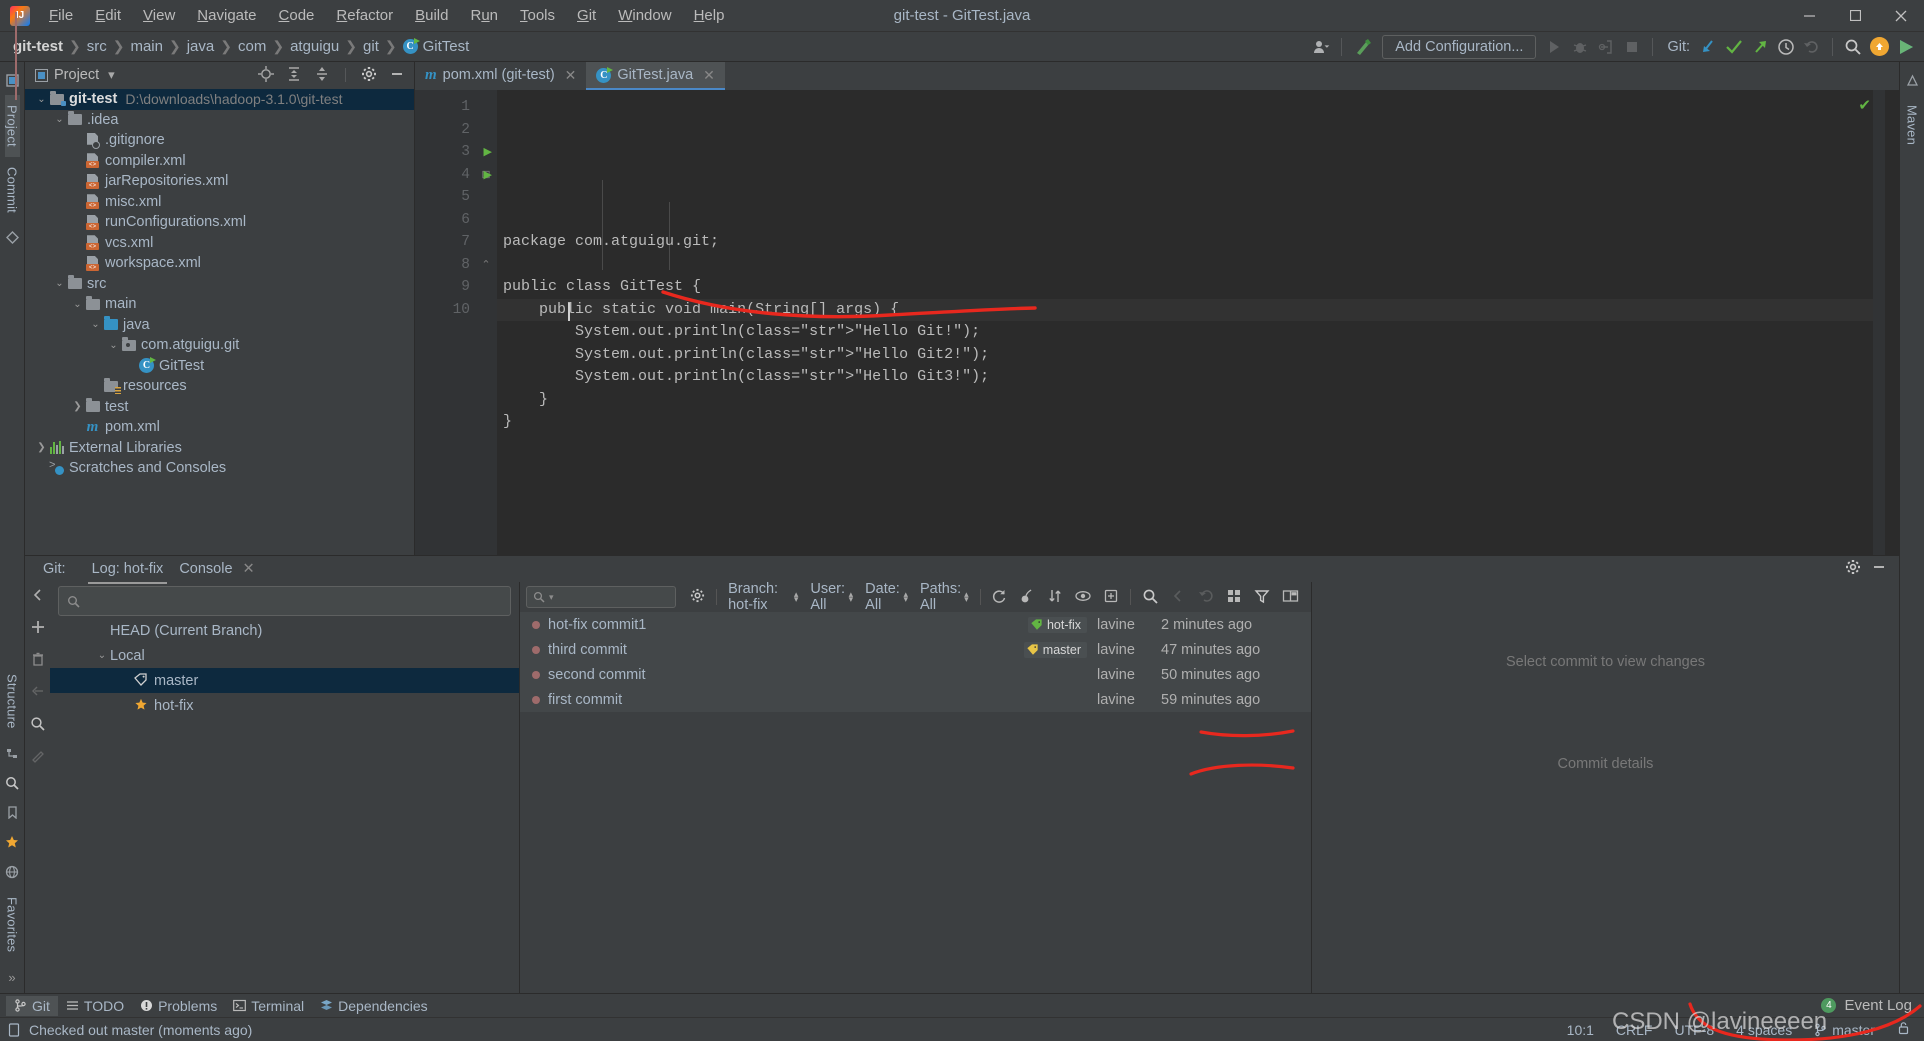 This screenshot has height=1041, width=1924. I want to click on delete-branch-icon, so click(38, 661).